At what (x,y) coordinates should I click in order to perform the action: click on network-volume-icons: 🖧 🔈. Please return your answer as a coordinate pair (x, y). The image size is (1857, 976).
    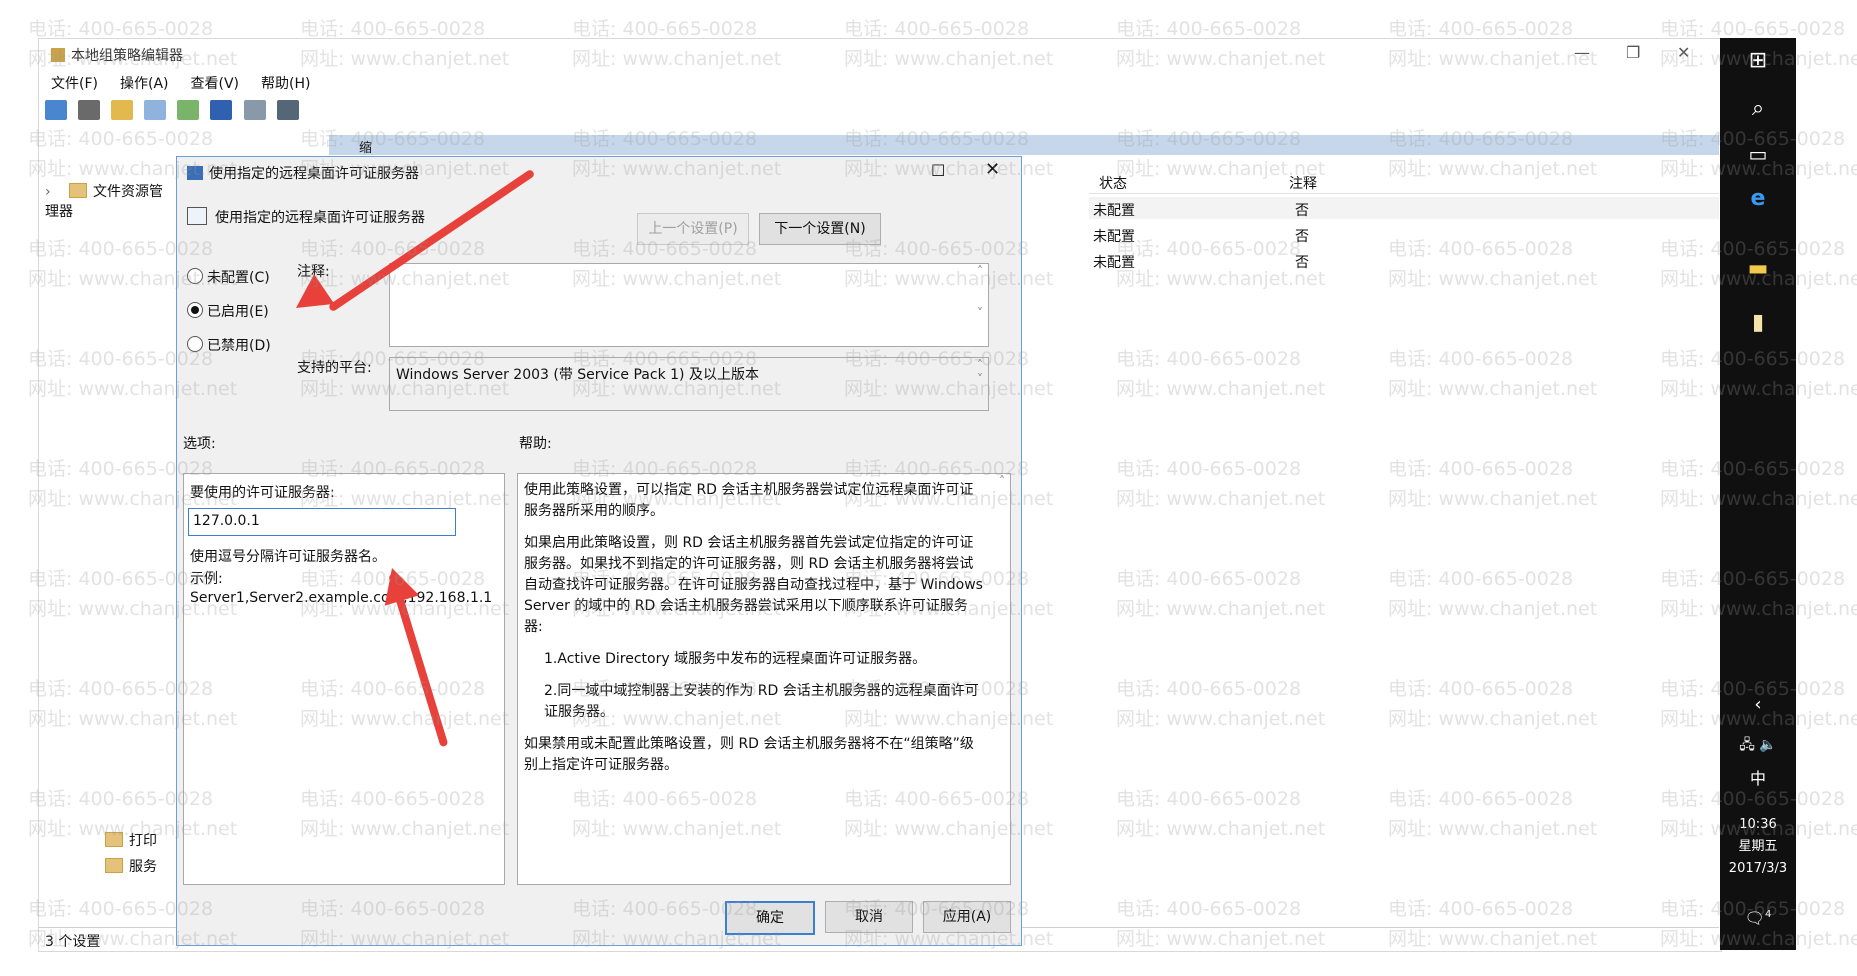
    Looking at the image, I should click on (1758, 745).